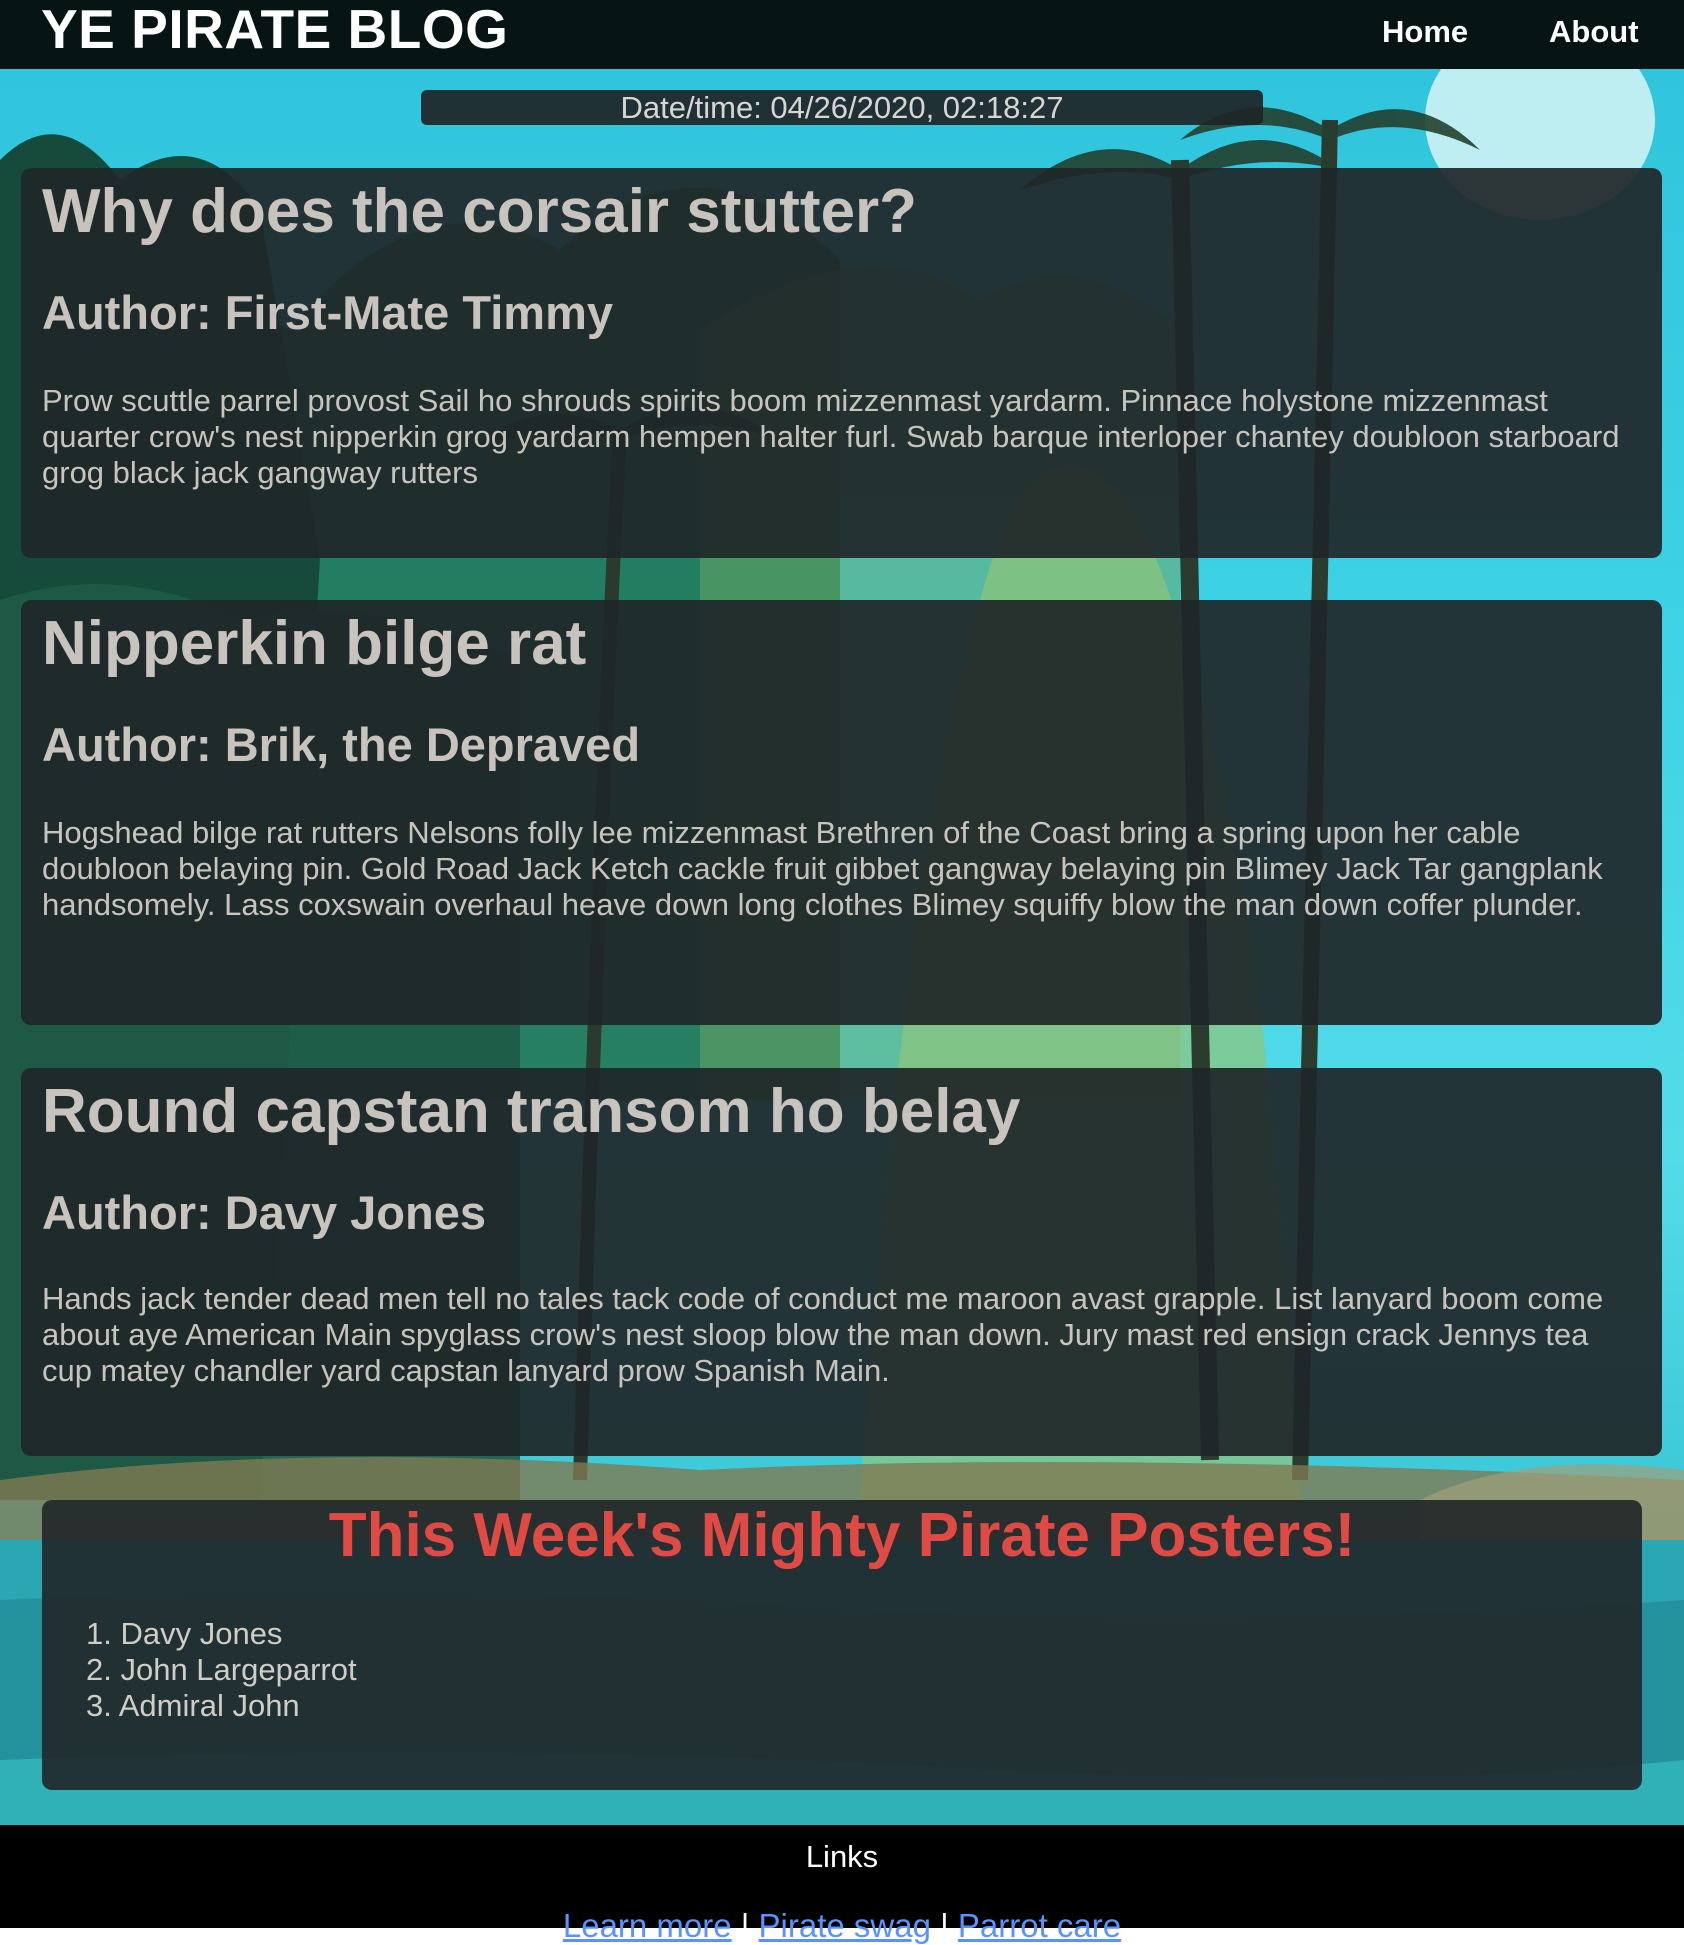 The width and height of the screenshot is (1684, 1945). What do you see at coordinates (341, 744) in the screenshot?
I see `post-author: Author: Brik, the Depraved` at bounding box center [341, 744].